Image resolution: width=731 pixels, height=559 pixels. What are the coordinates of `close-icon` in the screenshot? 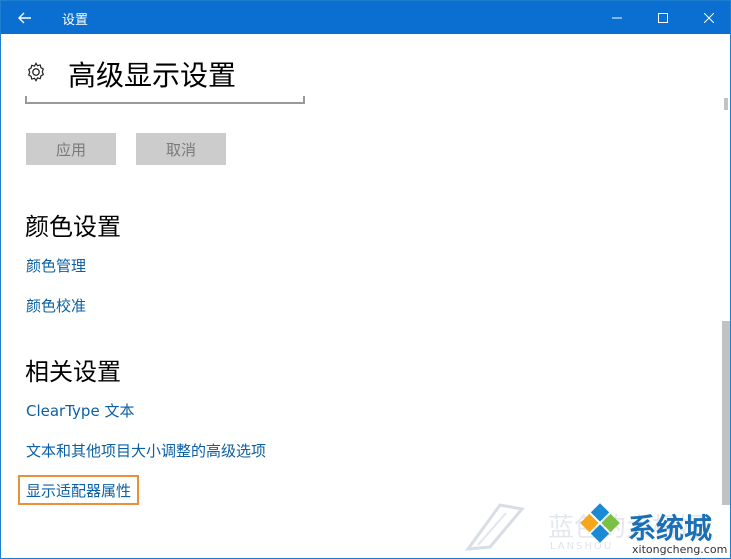 It's located at (709, 17).